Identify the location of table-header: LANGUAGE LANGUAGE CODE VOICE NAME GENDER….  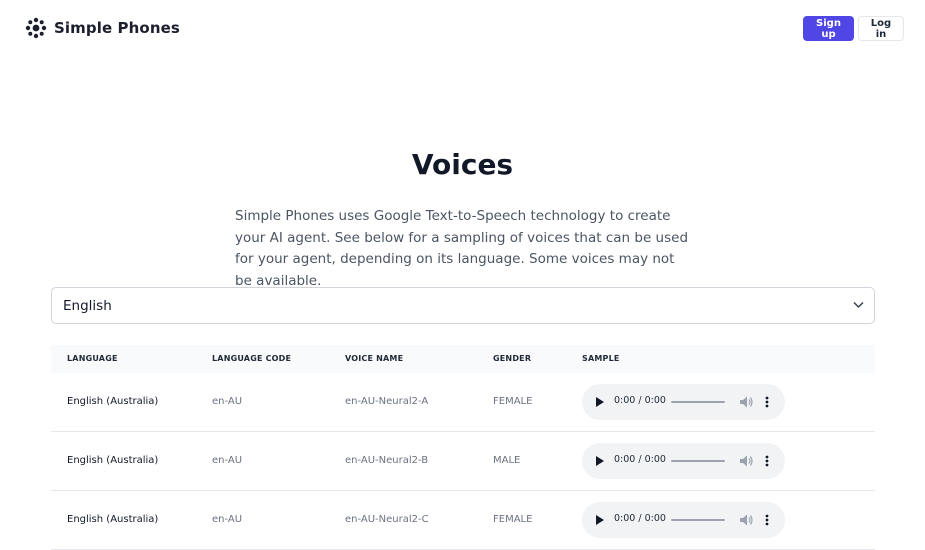
(463, 359).